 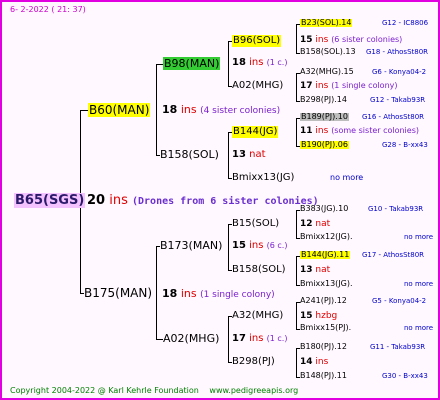 What do you see at coordinates (191, 338) in the screenshot?
I see `gen2-queen: A02(MHG)` at bounding box center [191, 338].